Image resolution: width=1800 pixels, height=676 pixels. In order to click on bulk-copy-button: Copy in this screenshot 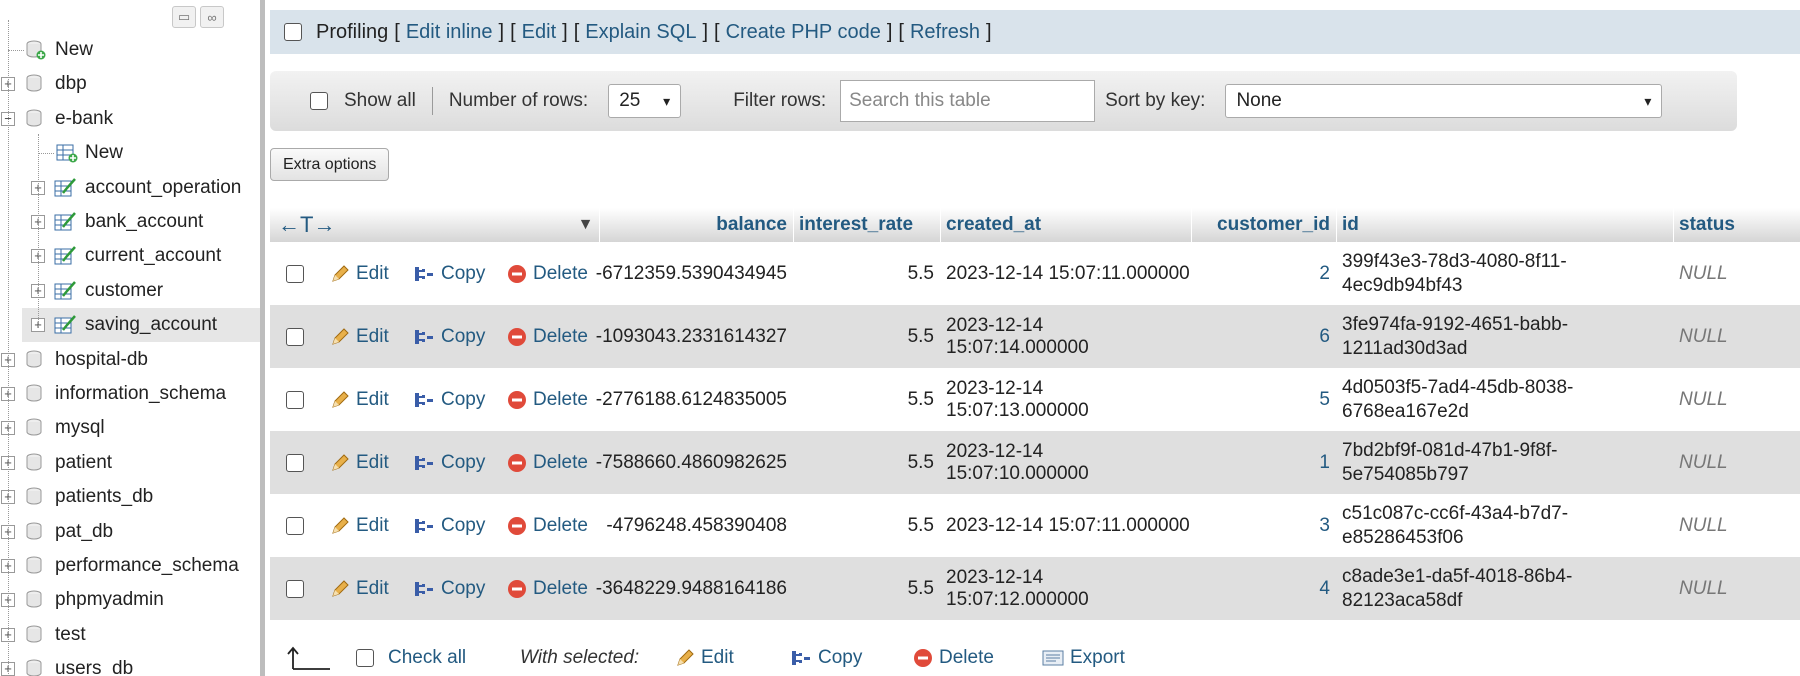, I will do `click(826, 658)`.